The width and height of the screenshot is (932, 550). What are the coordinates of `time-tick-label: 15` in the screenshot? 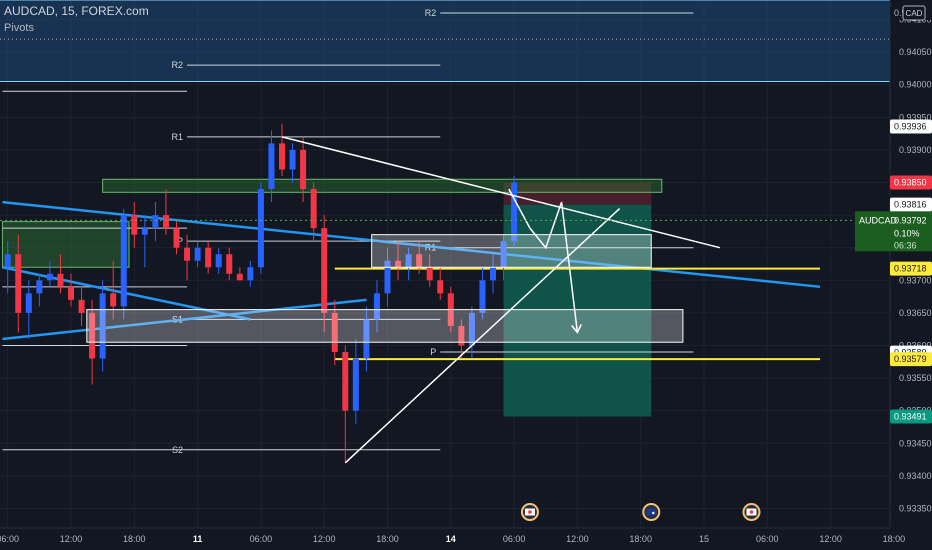 It's located at (704, 539).